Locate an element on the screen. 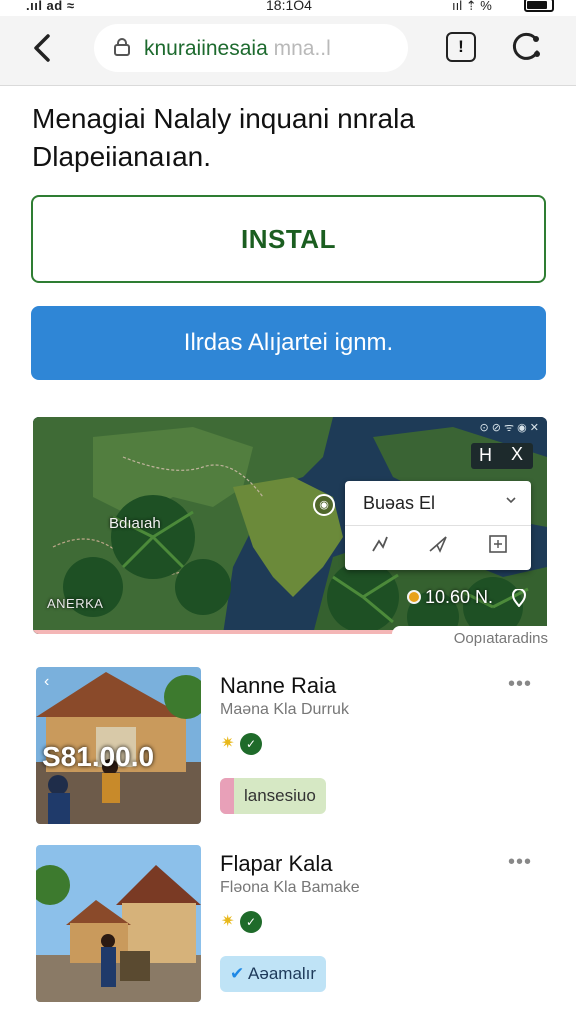 The height and width of the screenshot is (1024, 576). compass-icon: ◉ is located at coordinates (324, 505).